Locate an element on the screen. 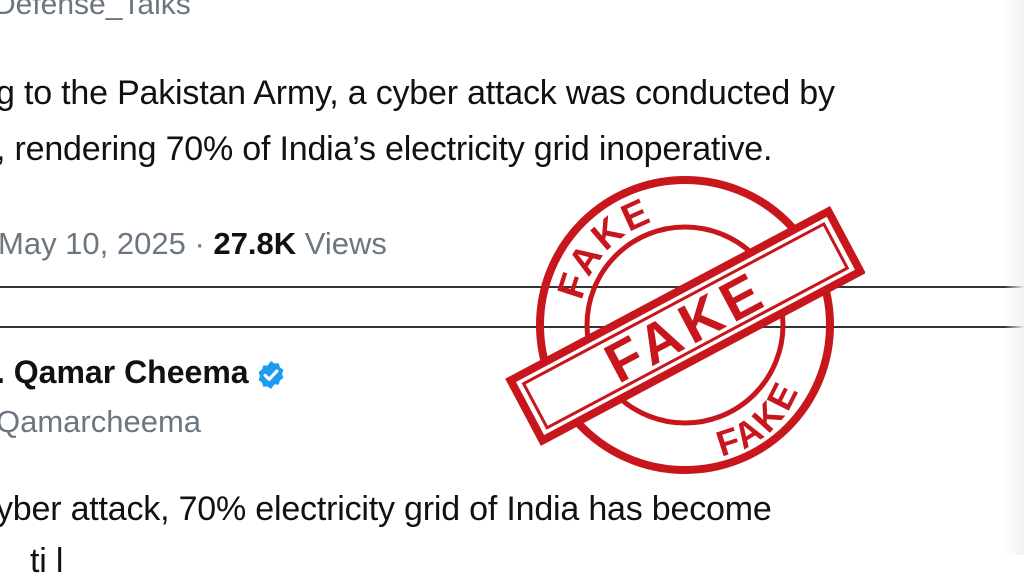  right-edge-shade is located at coordinates (1014, 277).